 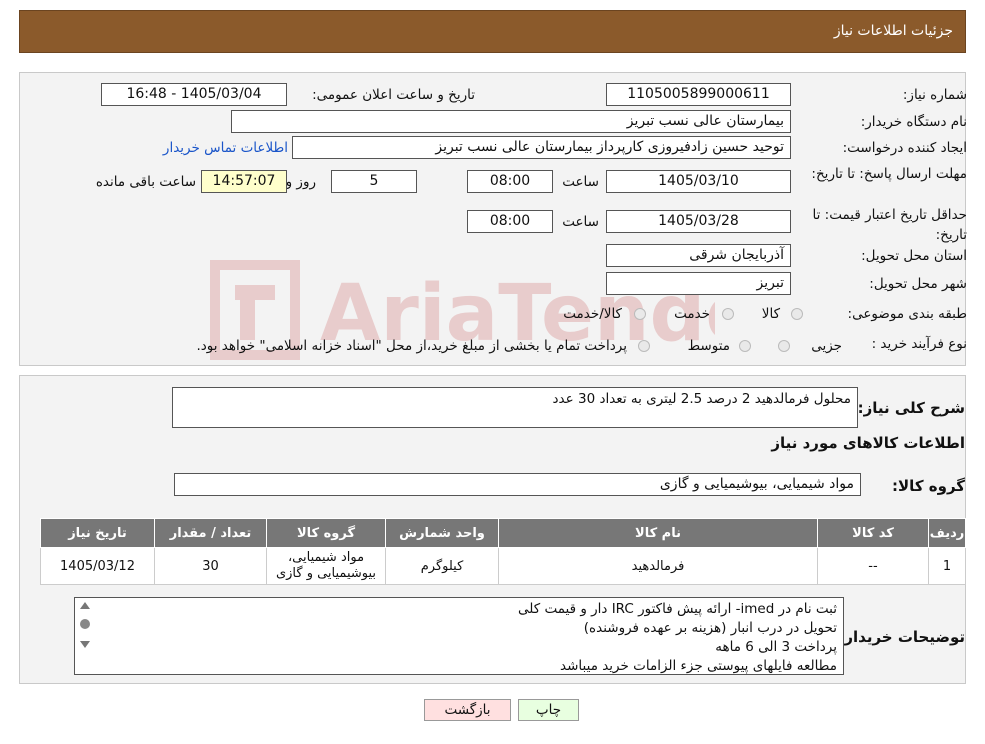 I want to click on remaining-time-field: 14:57:07, so click(x=244, y=181).